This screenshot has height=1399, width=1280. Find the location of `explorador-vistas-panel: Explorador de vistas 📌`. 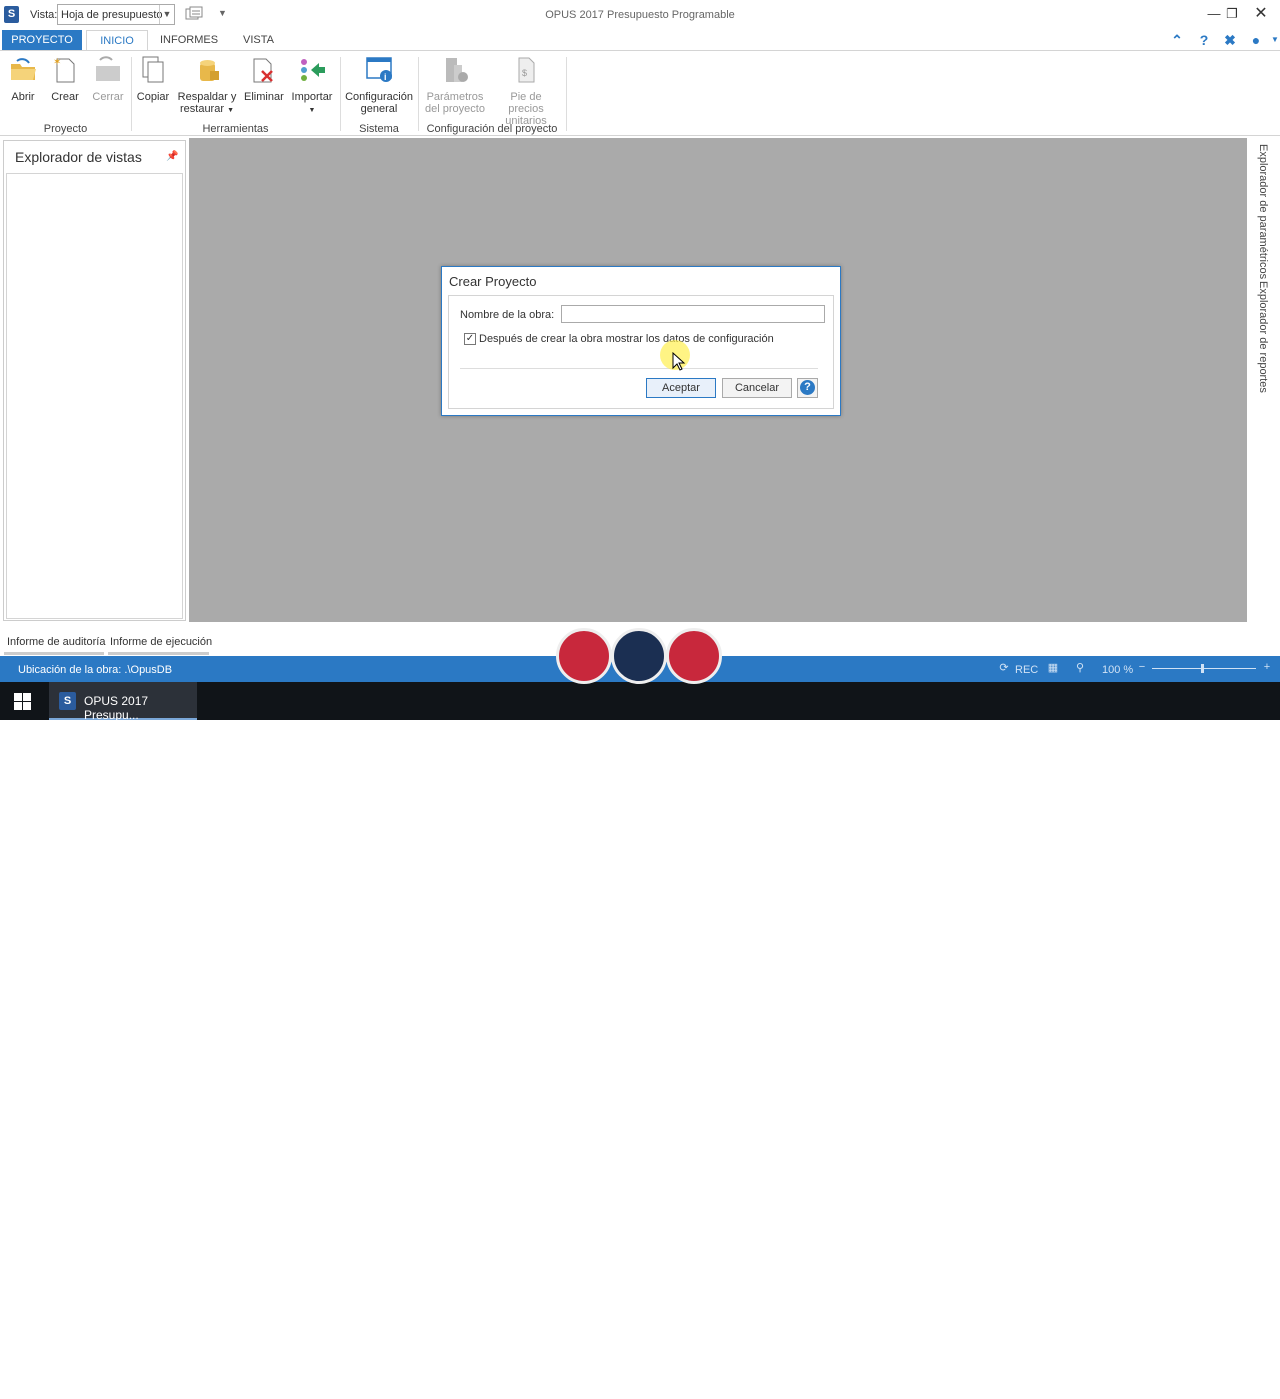

explorador-vistas-panel: Explorador de vistas 📌 is located at coordinates (94, 380).